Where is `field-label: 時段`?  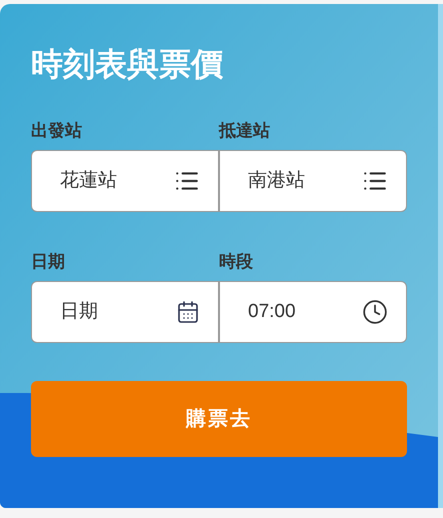
field-label: 時段 is located at coordinates (236, 262).